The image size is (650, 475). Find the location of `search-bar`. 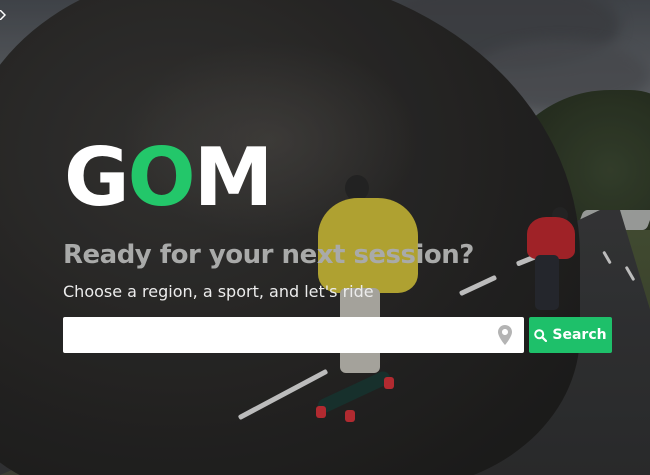

search-bar is located at coordinates (293, 335).